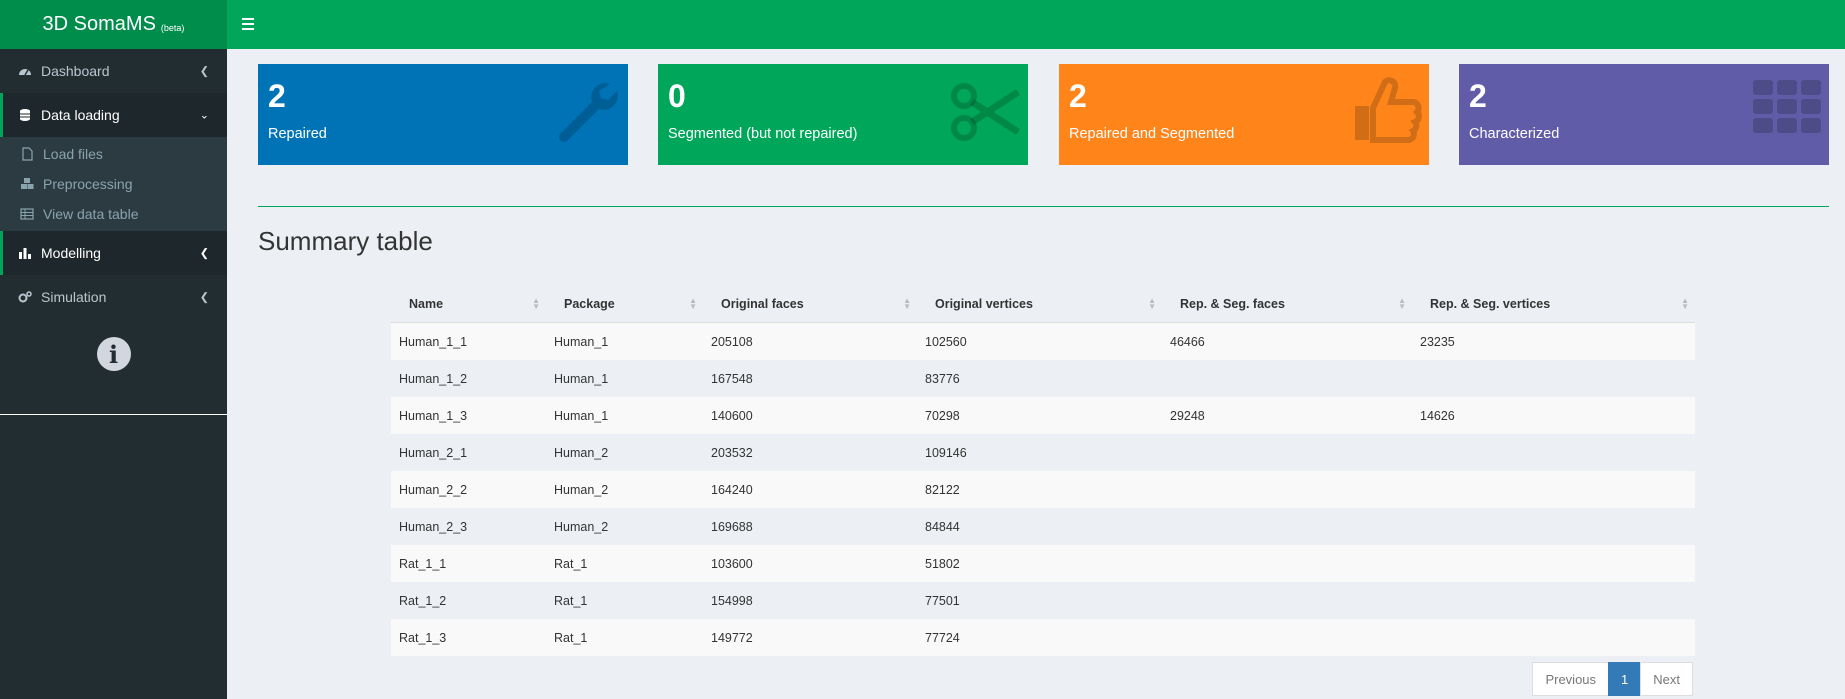 The width and height of the screenshot is (1845, 699). Describe the element at coordinates (113, 354) in the screenshot. I see `info-icon: i` at that location.